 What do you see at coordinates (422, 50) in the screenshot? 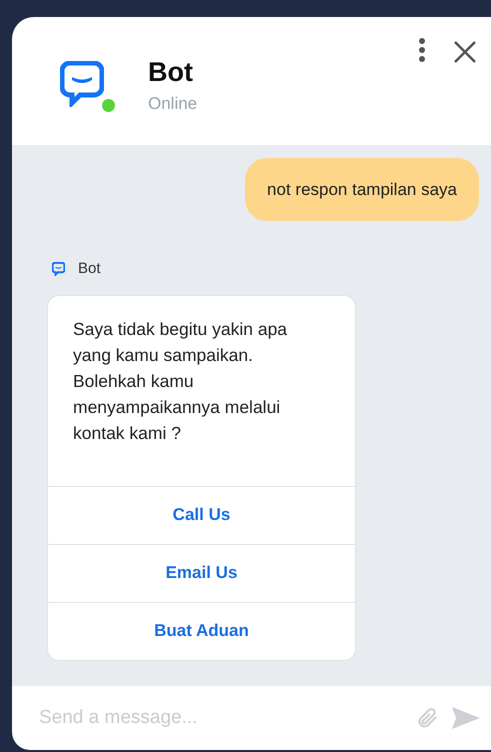
I see `more-options-icon` at bounding box center [422, 50].